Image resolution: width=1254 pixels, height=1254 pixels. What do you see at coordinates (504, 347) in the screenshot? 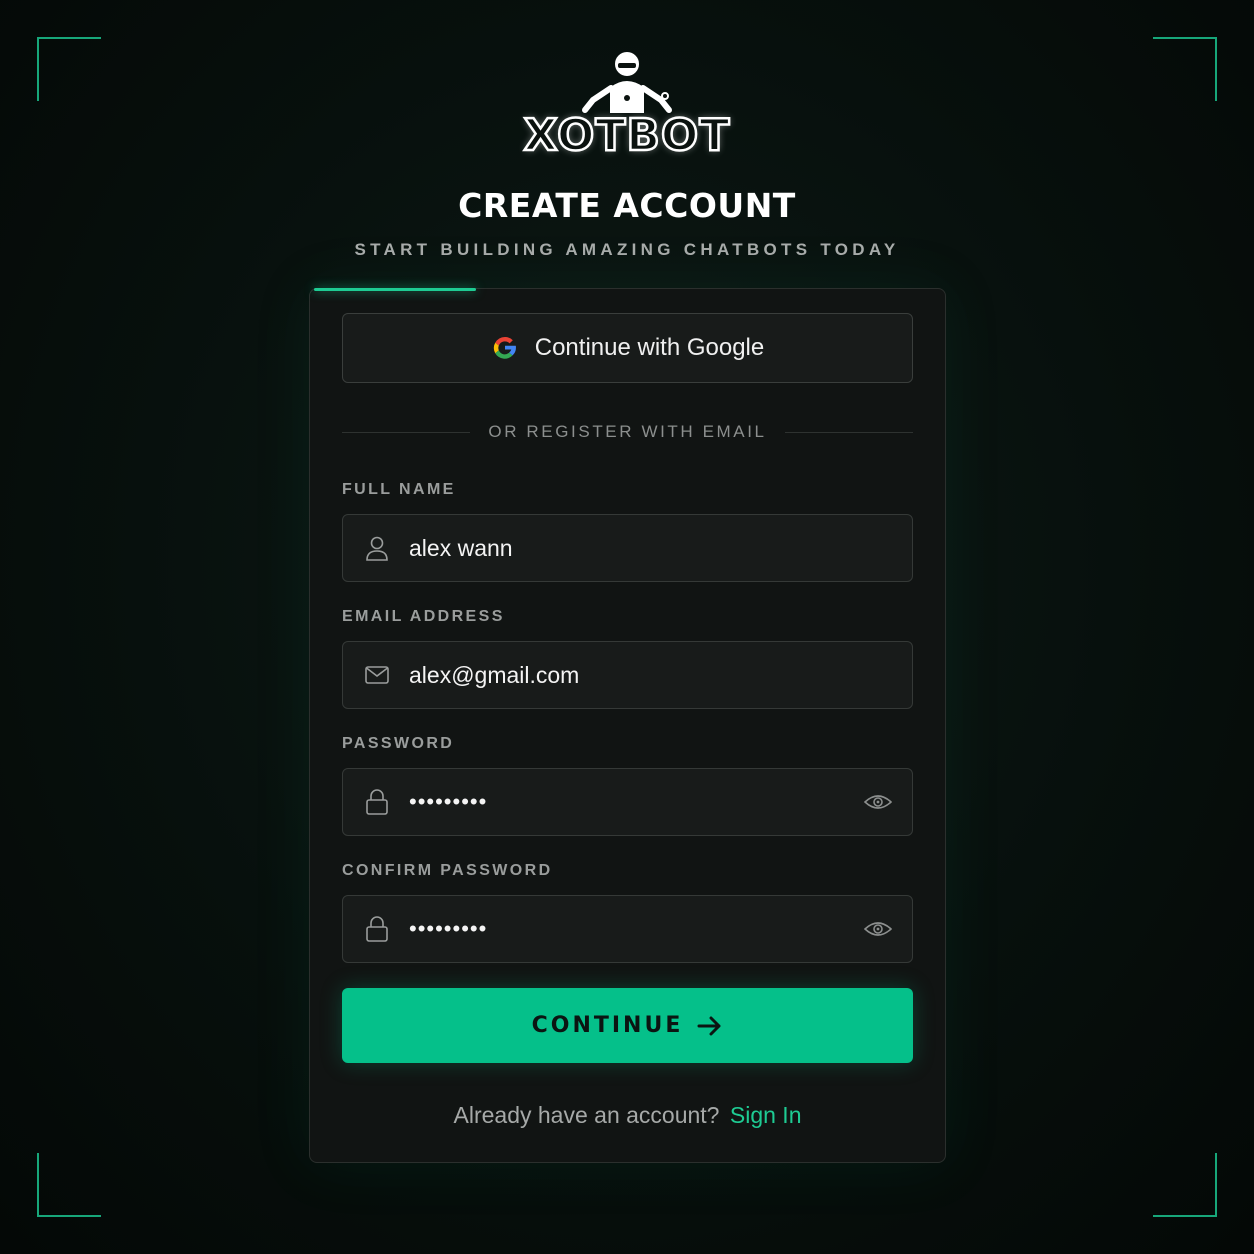
I see `google-icon` at bounding box center [504, 347].